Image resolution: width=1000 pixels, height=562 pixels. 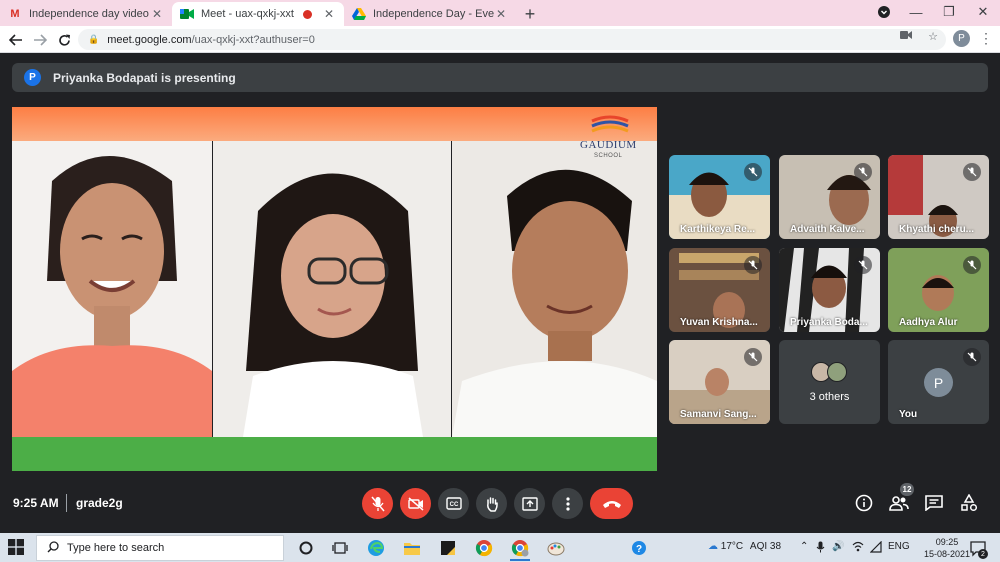 I want to click on url-path: /uax-qxkj-xxt?authuser=0, so click(x=253, y=39).